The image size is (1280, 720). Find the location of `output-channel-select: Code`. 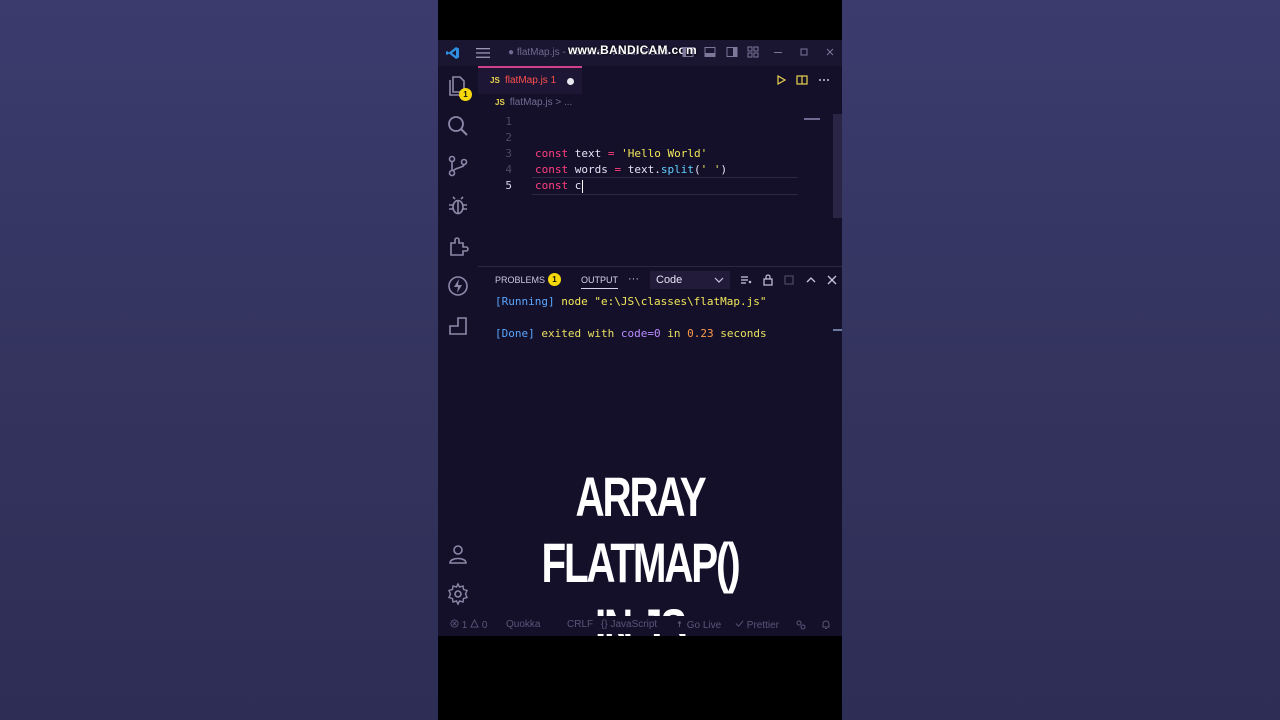

output-channel-select: Code is located at coordinates (690, 280).